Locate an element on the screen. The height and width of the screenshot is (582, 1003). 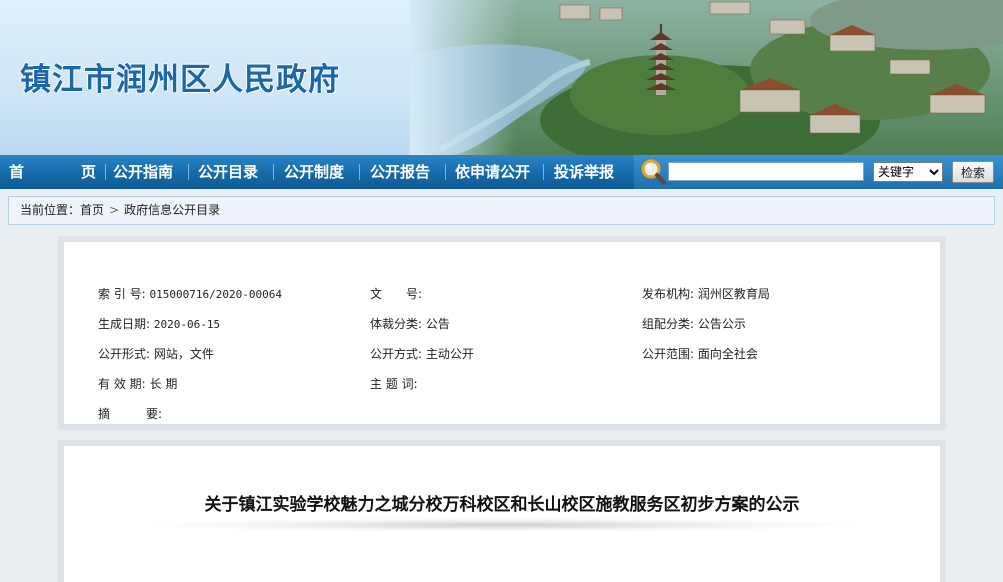
meta-value: 015000716/2020-00064 is located at coordinates (215, 294).